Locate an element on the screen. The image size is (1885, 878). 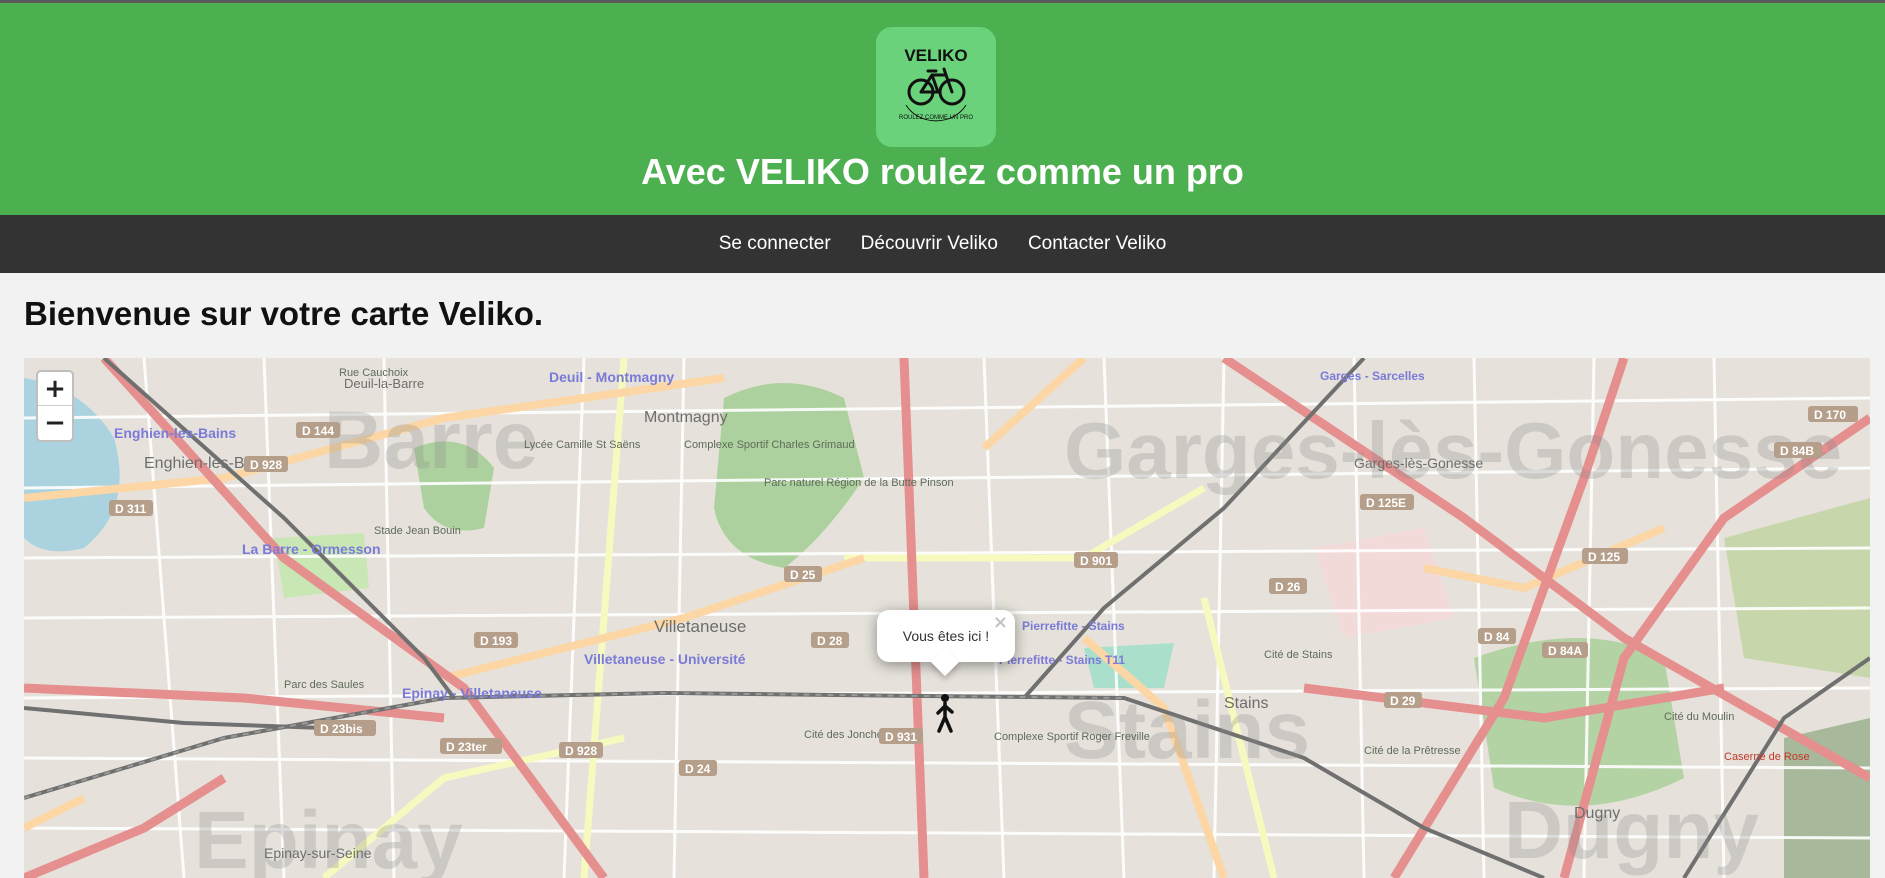
road-d25: D 25 is located at coordinates (803, 575).